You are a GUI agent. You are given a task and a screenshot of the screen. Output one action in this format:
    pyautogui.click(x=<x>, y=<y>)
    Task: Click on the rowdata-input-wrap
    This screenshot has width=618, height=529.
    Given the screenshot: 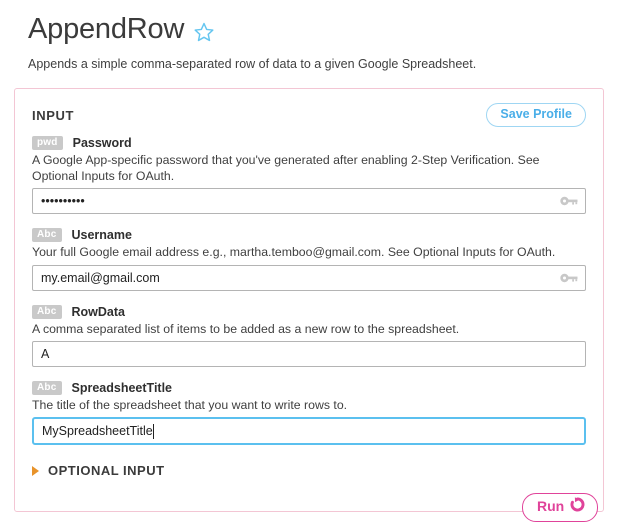 What is the action you would take?
    pyautogui.click(x=309, y=353)
    